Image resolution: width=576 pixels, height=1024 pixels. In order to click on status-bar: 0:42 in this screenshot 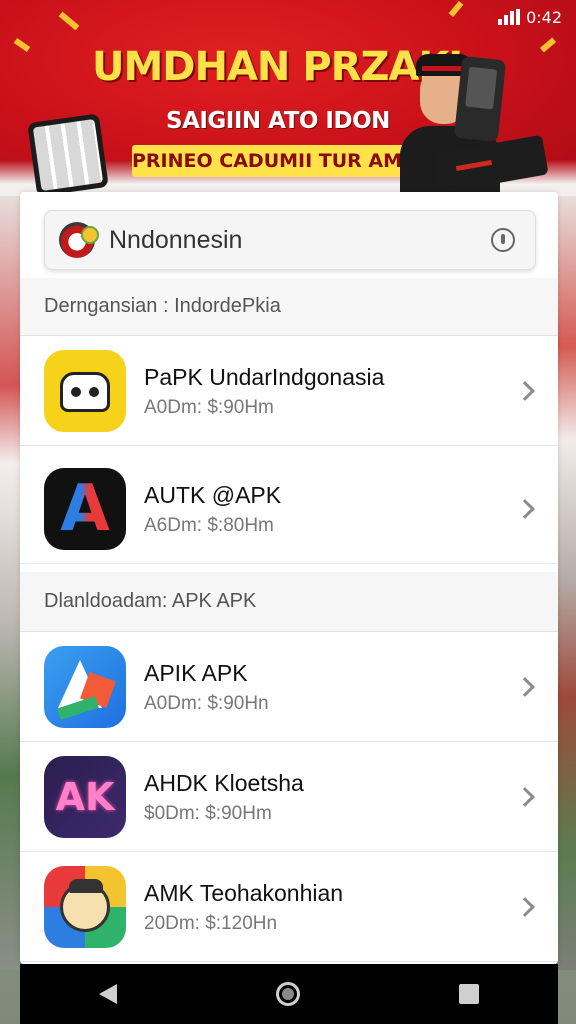, I will do `click(530, 17)`.